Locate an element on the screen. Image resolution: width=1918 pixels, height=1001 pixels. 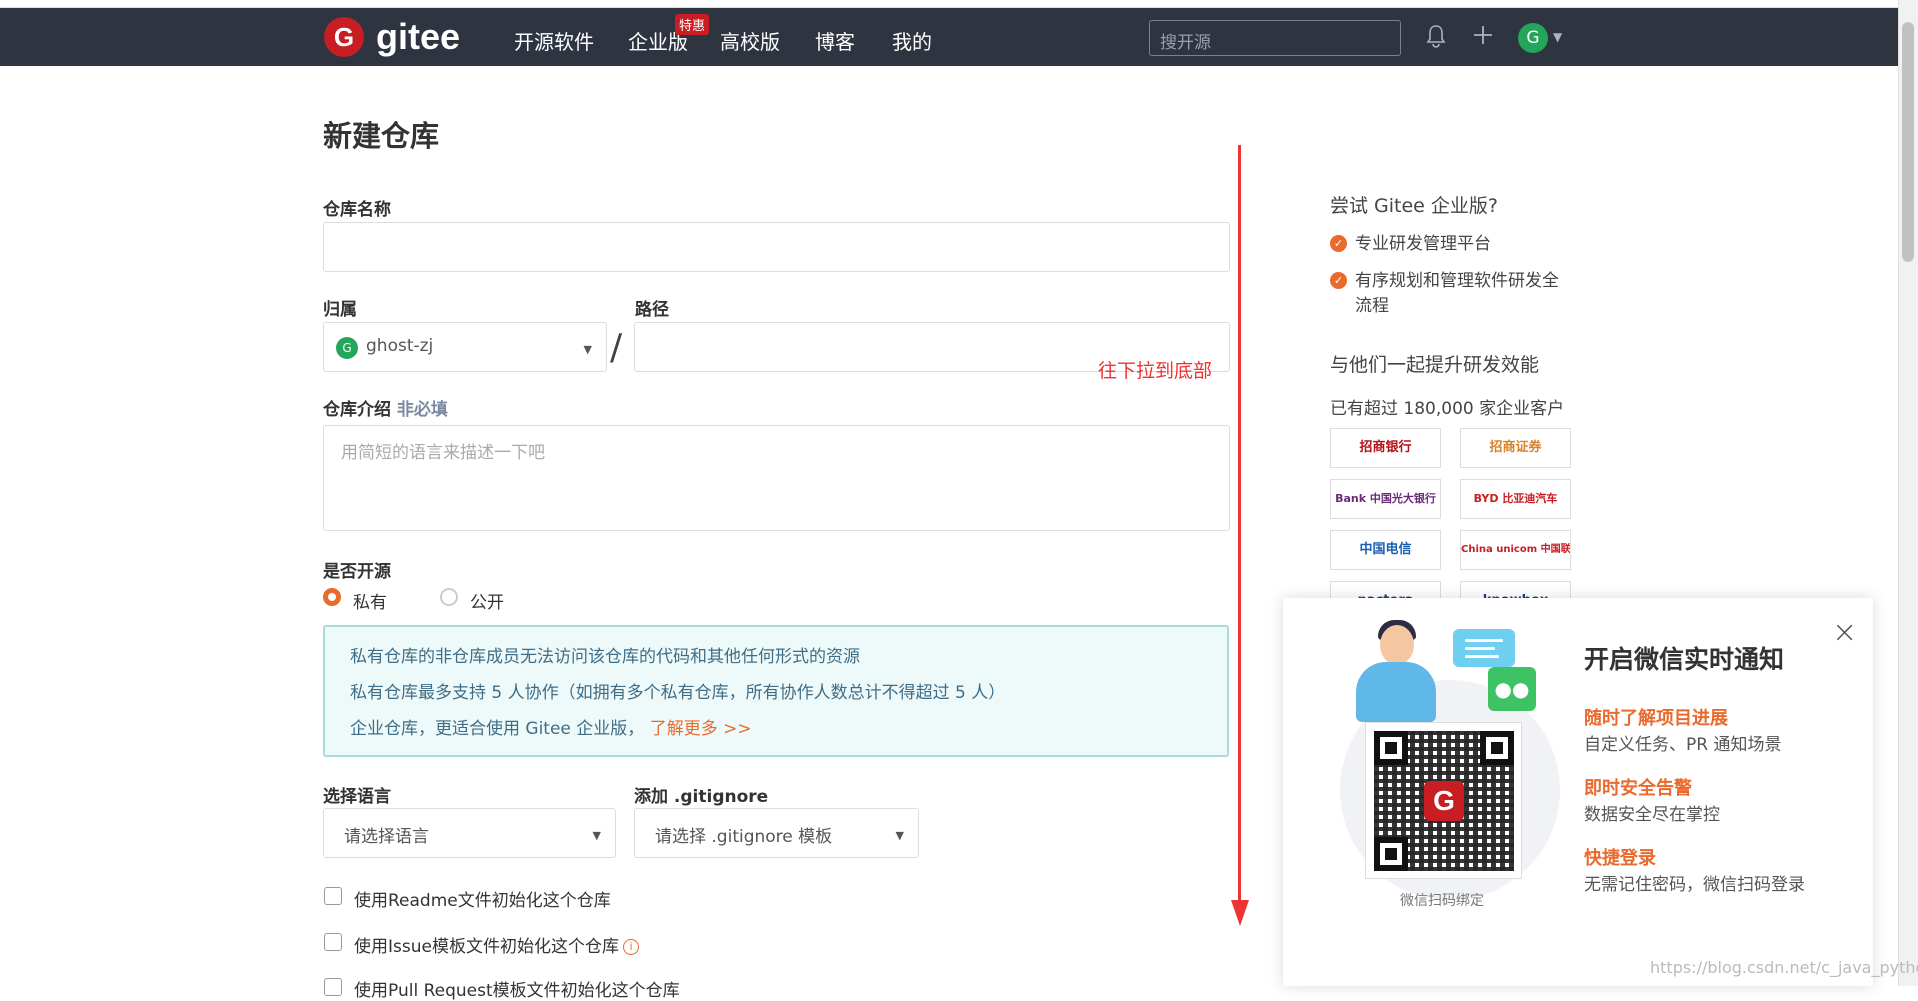
owner-select: G ghost-zj ▼ is located at coordinates (465, 347).